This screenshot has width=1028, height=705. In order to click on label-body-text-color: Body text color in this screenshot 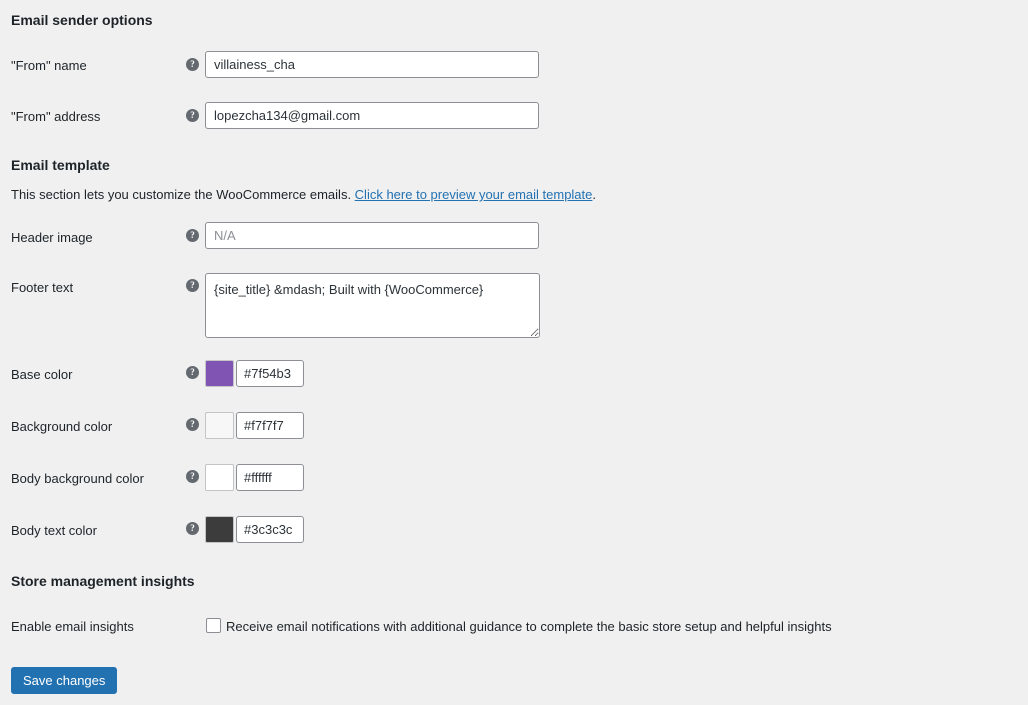, I will do `click(54, 530)`.